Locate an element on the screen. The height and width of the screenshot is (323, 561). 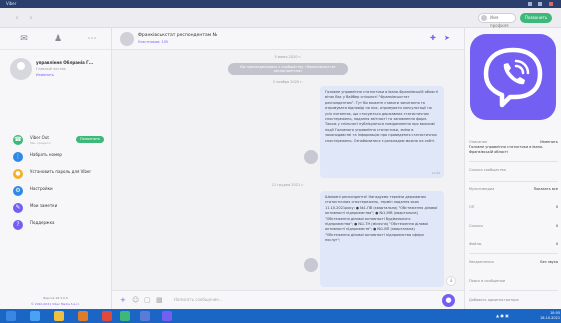
contacts-icon: ♟ is located at coordinates (58, 39).